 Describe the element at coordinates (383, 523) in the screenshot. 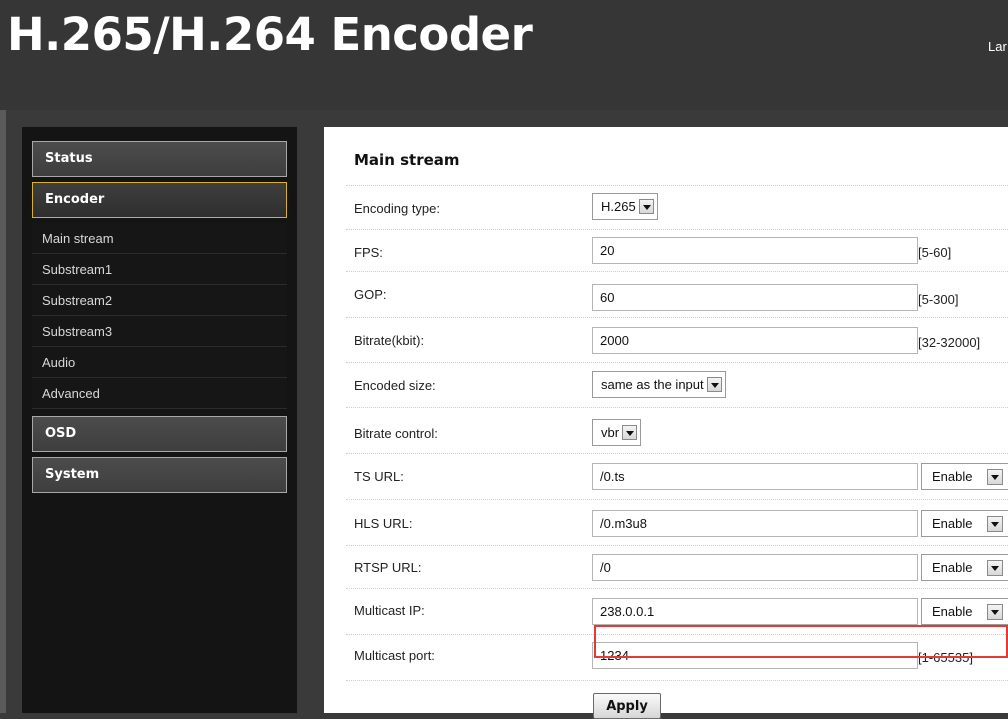

I see `hls-url-label: HLS URL:` at that location.